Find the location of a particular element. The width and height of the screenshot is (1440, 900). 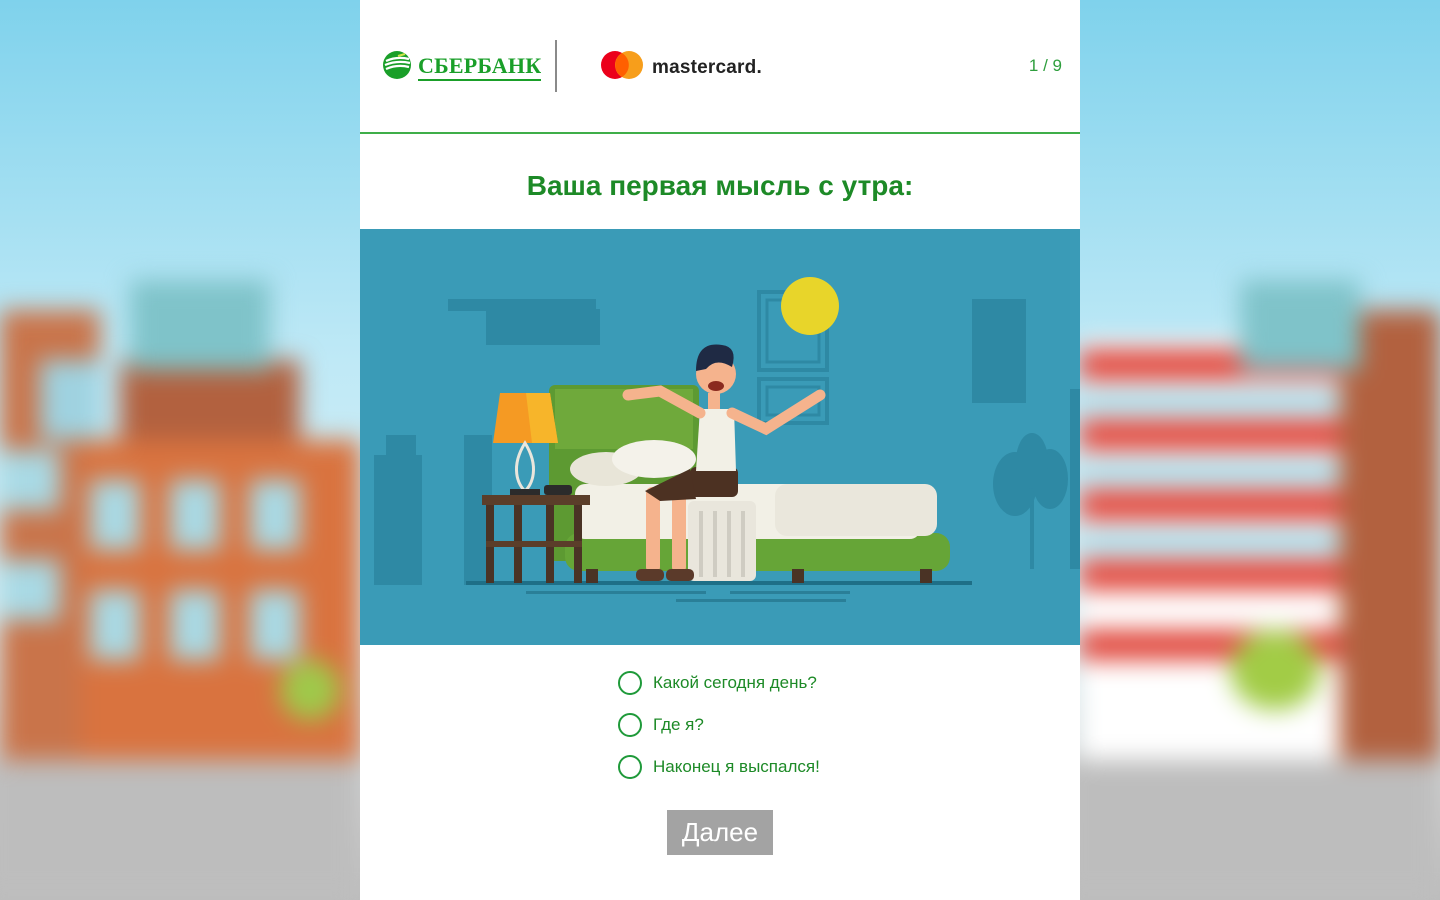

mastercard-logo-icon is located at coordinates (622, 67).